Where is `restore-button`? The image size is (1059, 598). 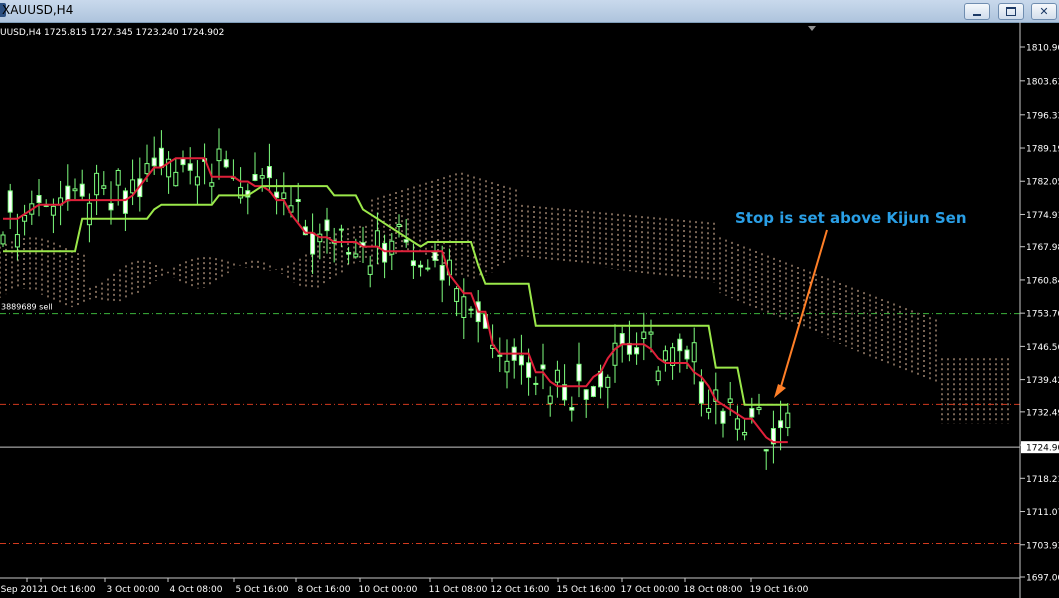 restore-button is located at coordinates (1011, 11).